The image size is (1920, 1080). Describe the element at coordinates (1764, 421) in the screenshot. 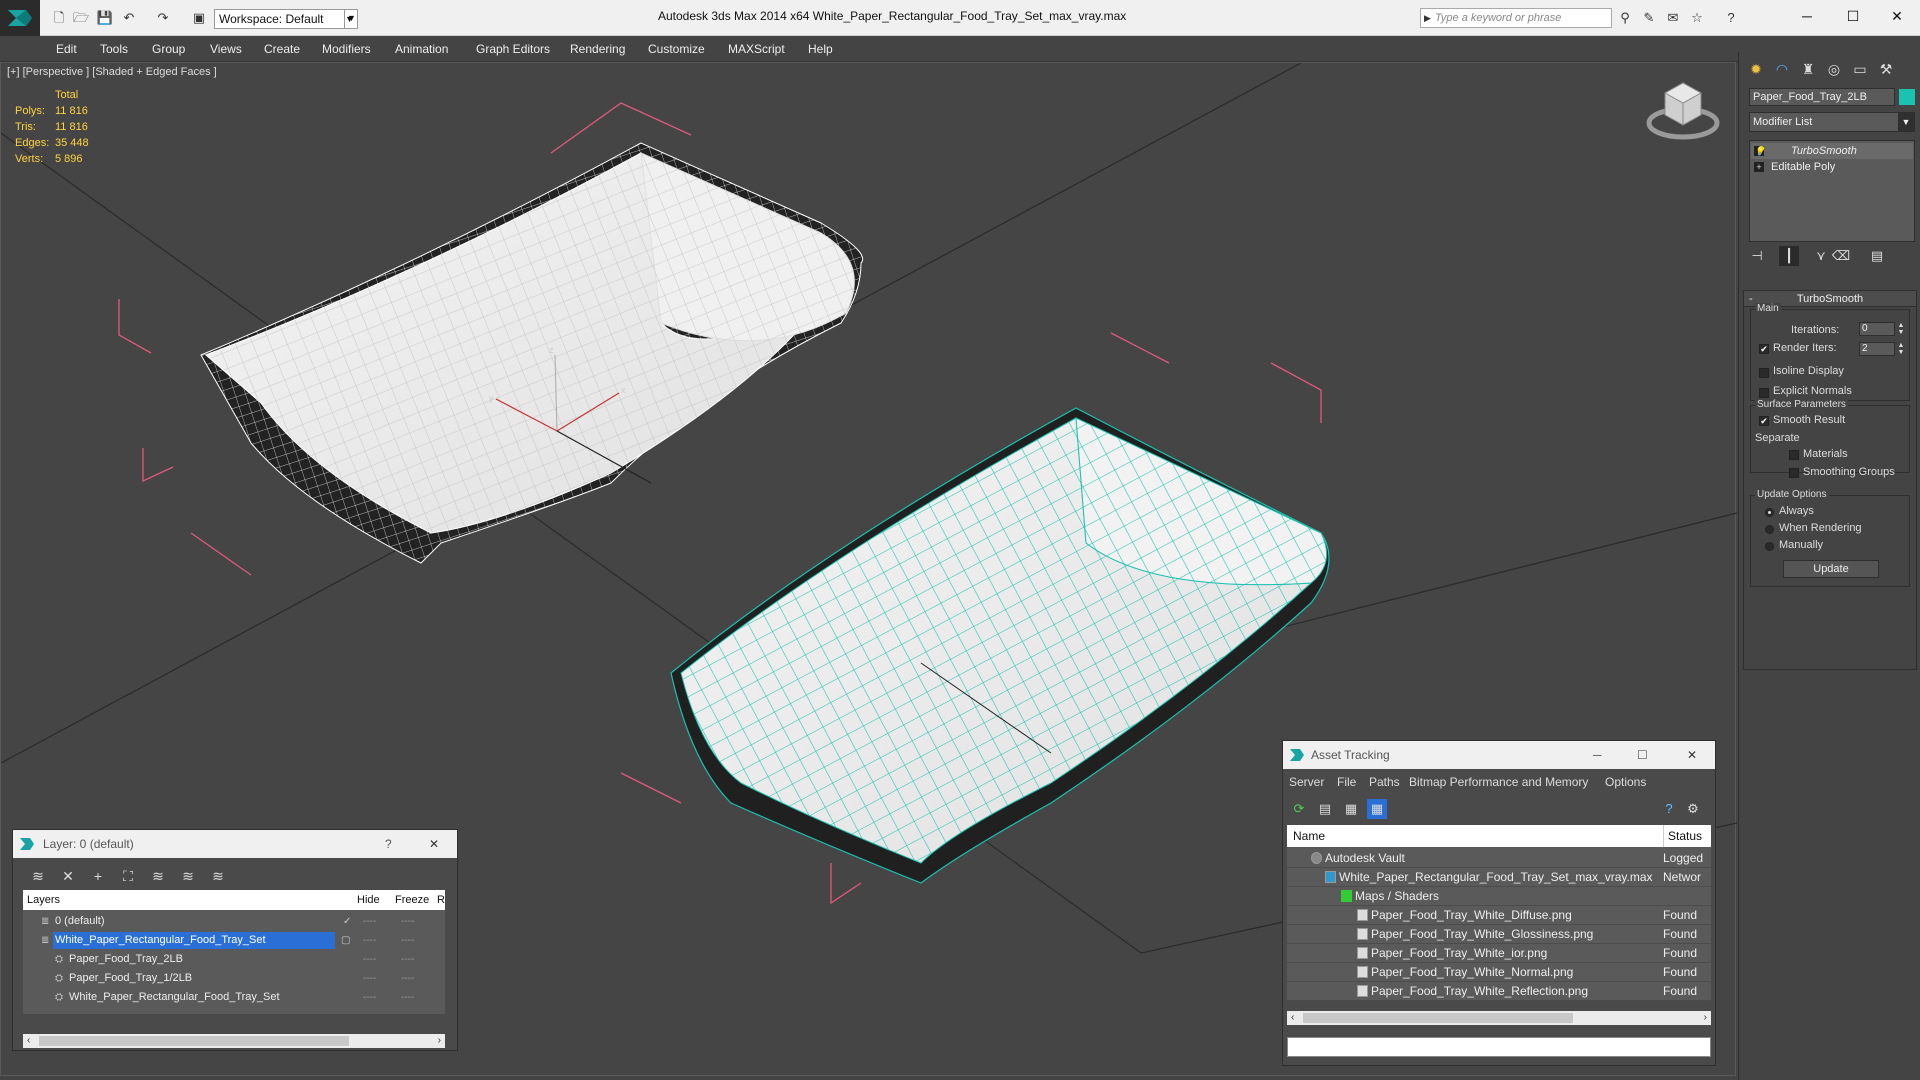

I see `smooth-result-checkbox: ✔` at that location.